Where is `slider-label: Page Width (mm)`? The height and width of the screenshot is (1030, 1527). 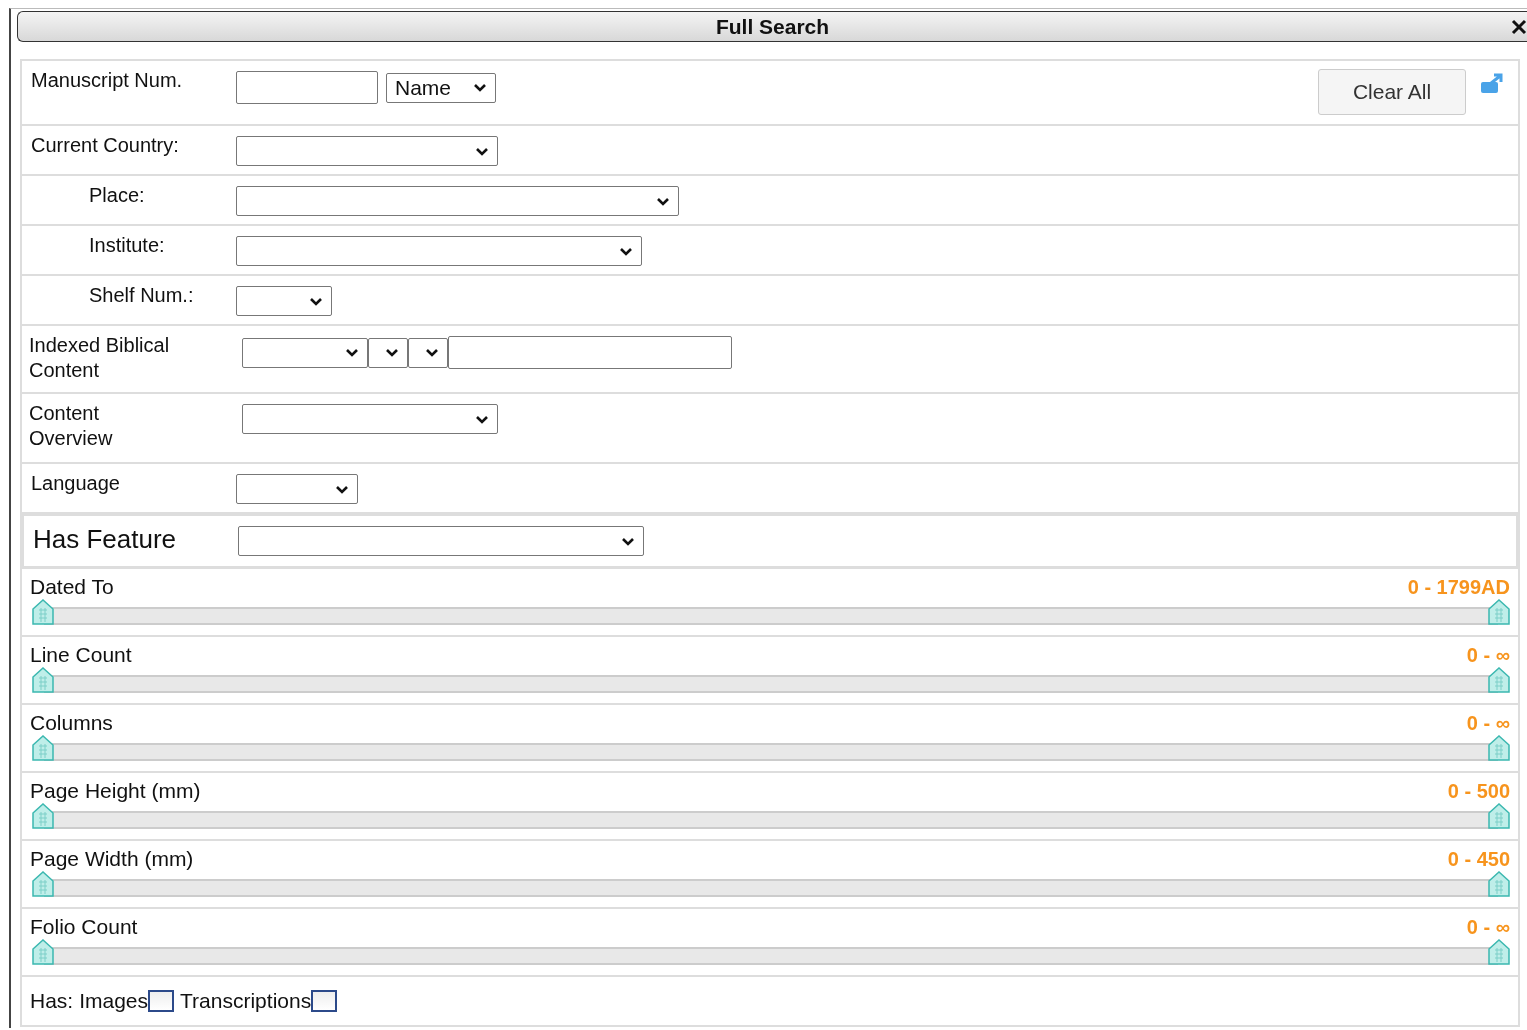
slider-label: Page Width (mm) is located at coordinates (112, 859).